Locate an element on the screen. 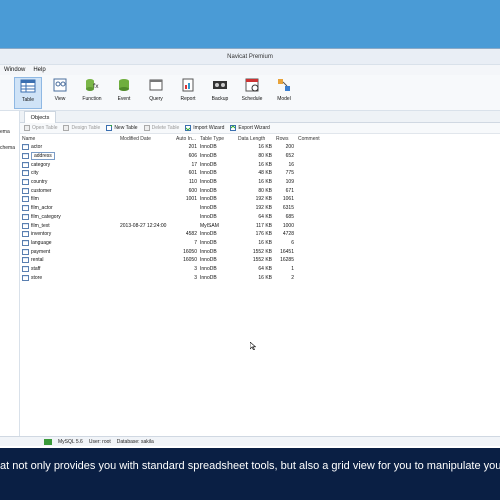 The height and width of the screenshot is (500, 500). cell-name: rental is located at coordinates (71, 260).